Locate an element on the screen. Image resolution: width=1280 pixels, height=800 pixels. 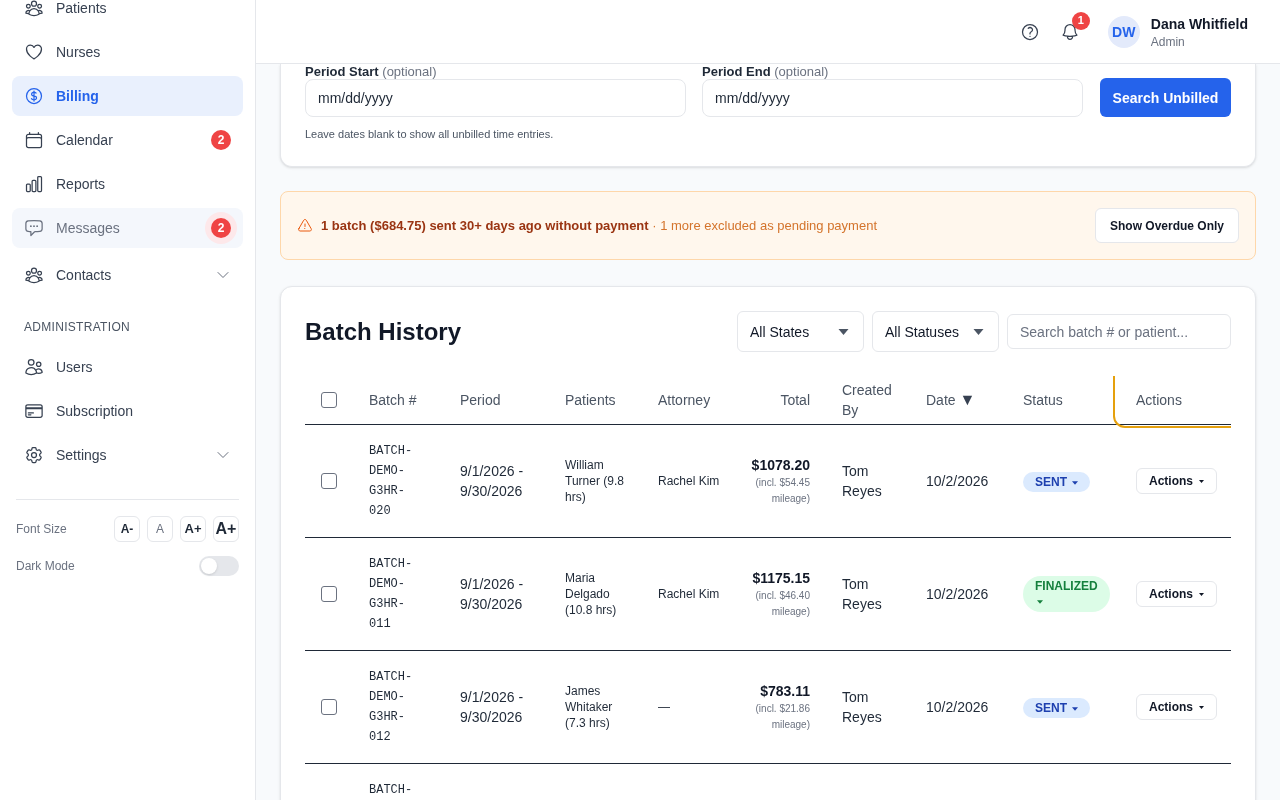
sidebar-item: Reports is located at coordinates (127, 184).